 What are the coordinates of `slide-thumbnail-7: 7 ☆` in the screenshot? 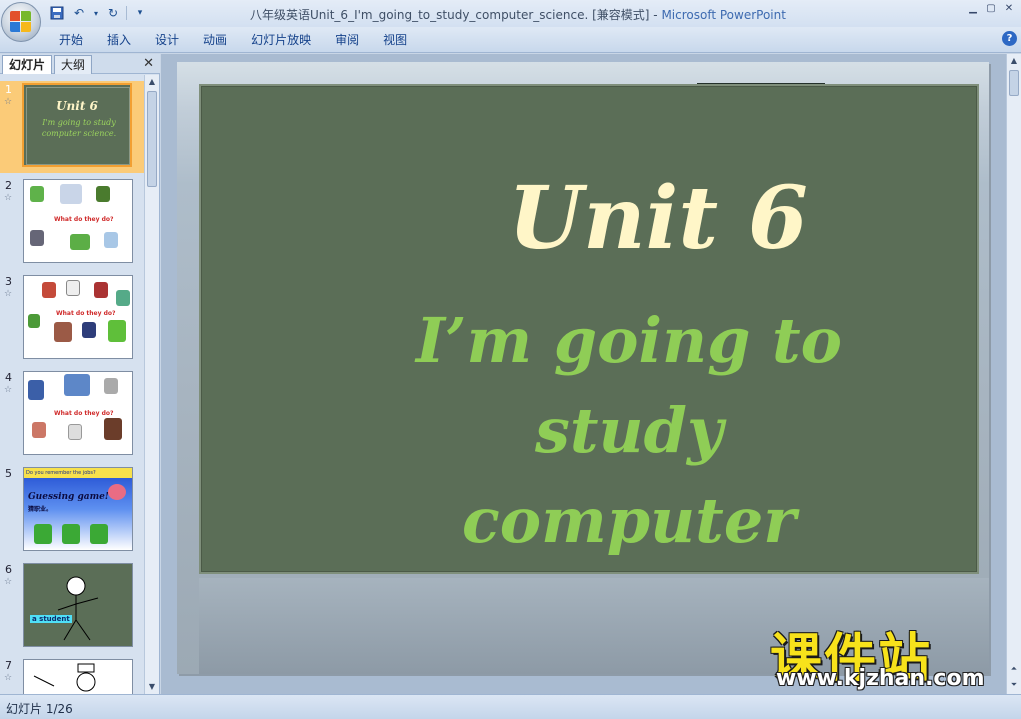 It's located at (72, 675).